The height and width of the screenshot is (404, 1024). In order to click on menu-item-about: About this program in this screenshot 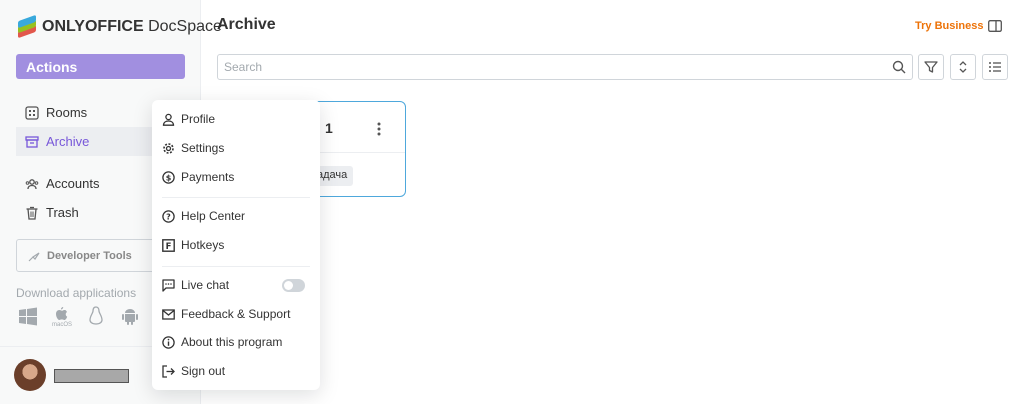, I will do `click(236, 342)`.